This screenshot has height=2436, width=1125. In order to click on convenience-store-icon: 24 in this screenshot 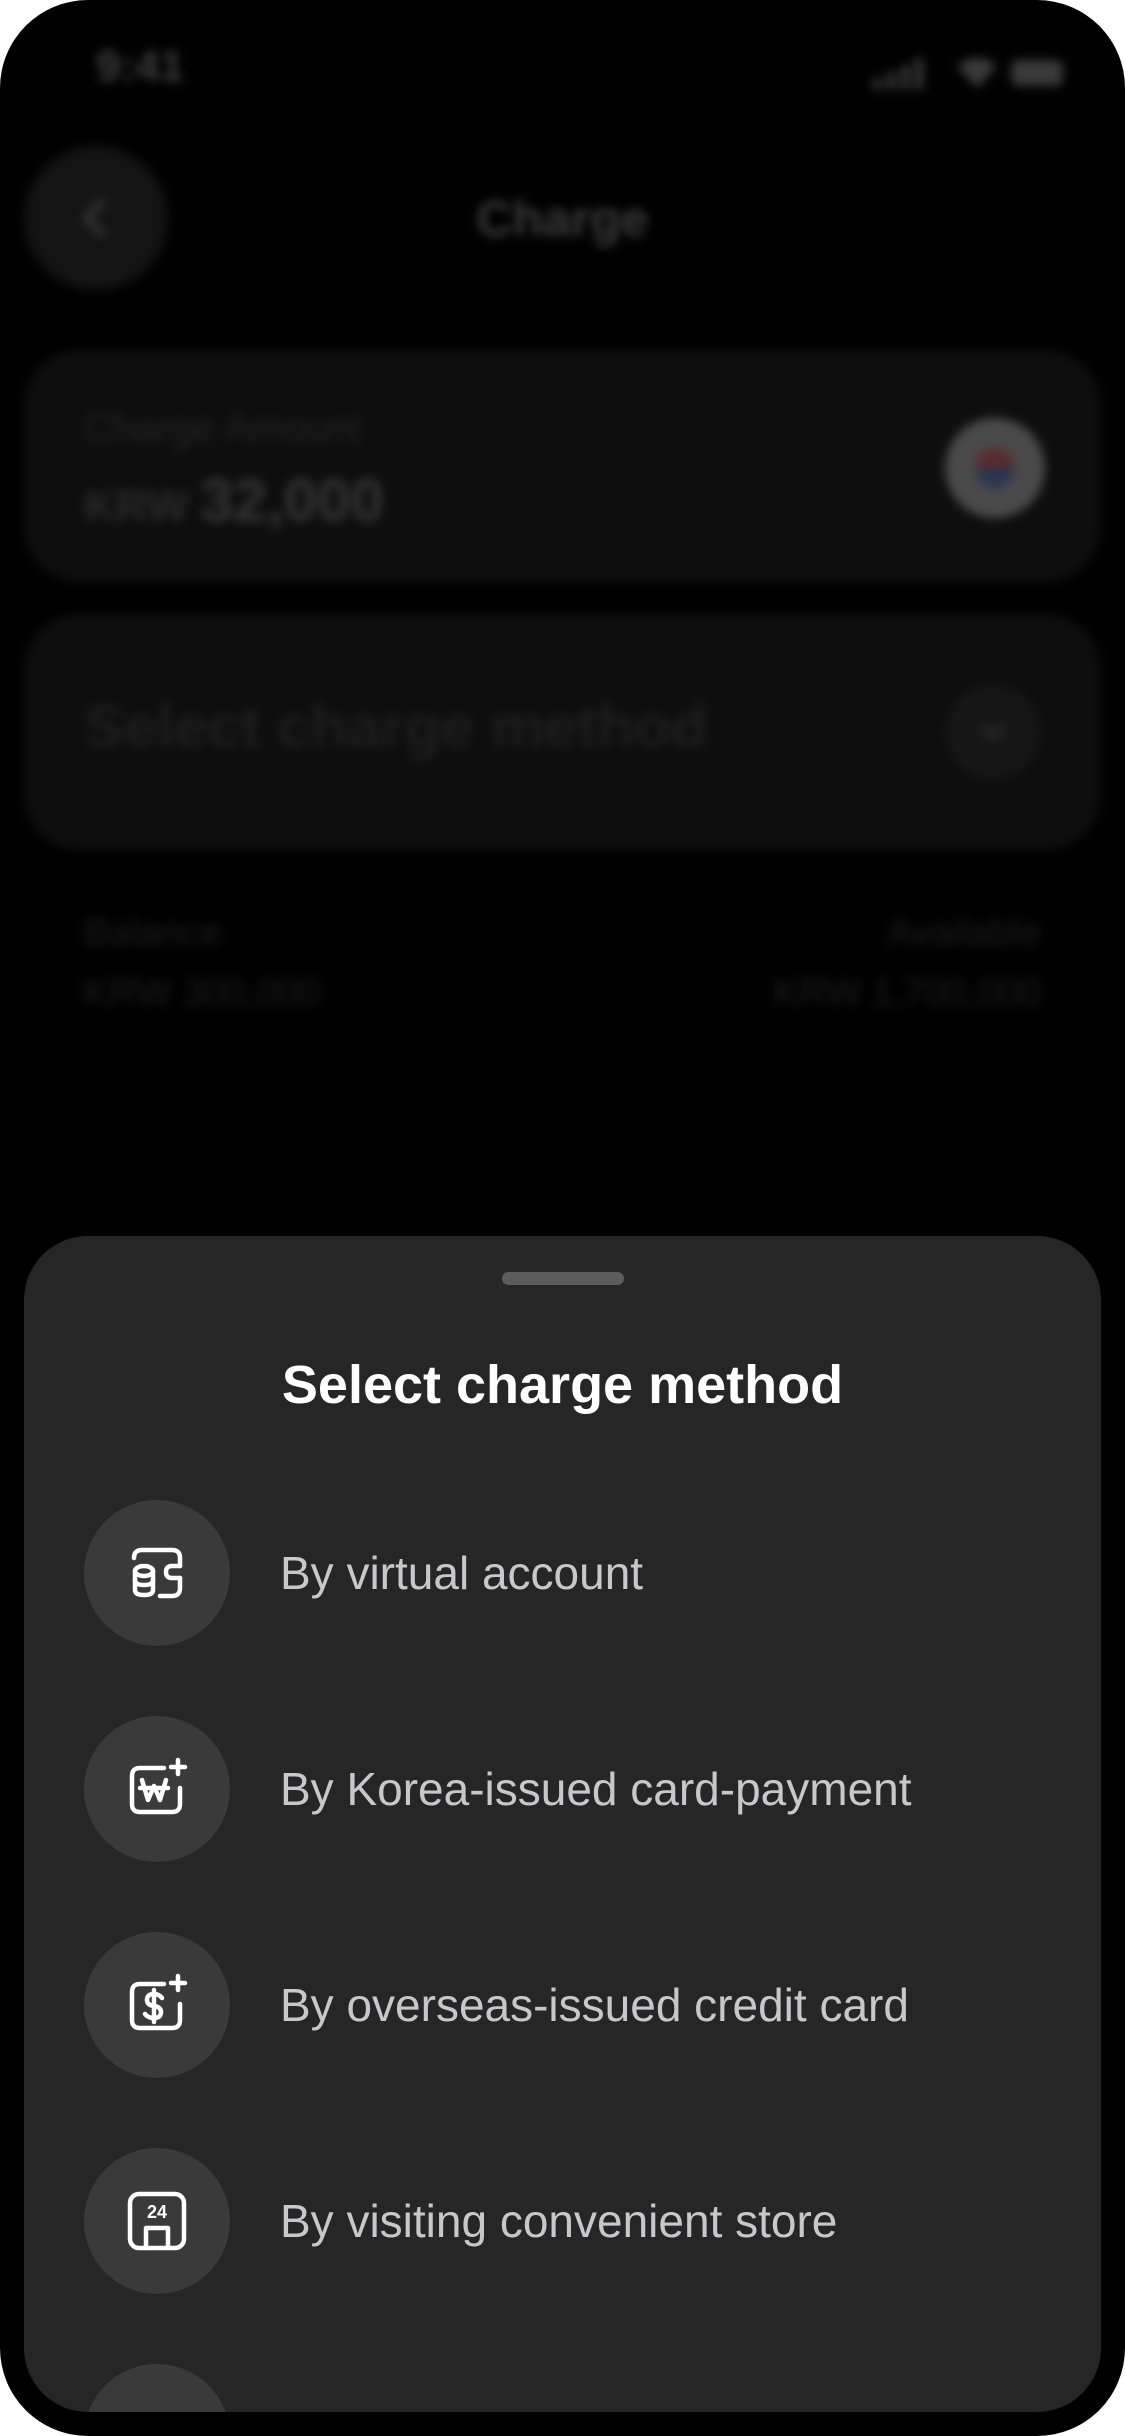, I will do `click(157, 2221)`.